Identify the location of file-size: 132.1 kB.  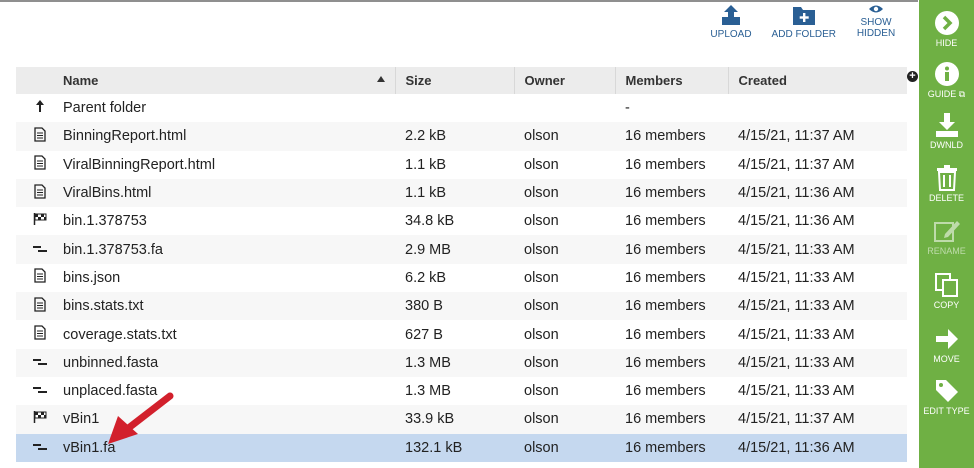
(454, 447).